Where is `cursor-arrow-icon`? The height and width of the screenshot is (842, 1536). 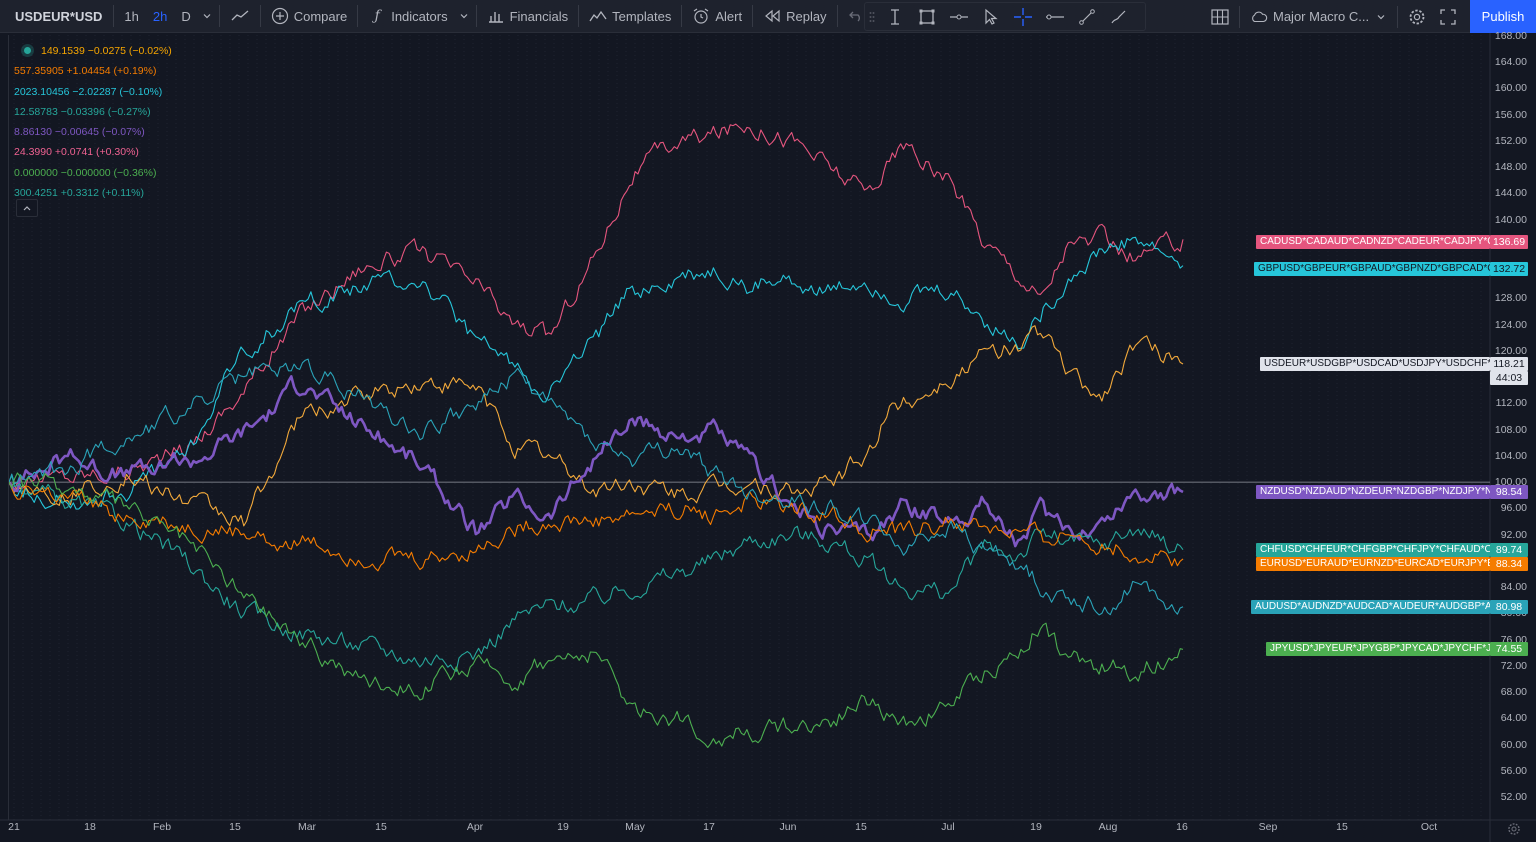 cursor-arrow-icon is located at coordinates (991, 16).